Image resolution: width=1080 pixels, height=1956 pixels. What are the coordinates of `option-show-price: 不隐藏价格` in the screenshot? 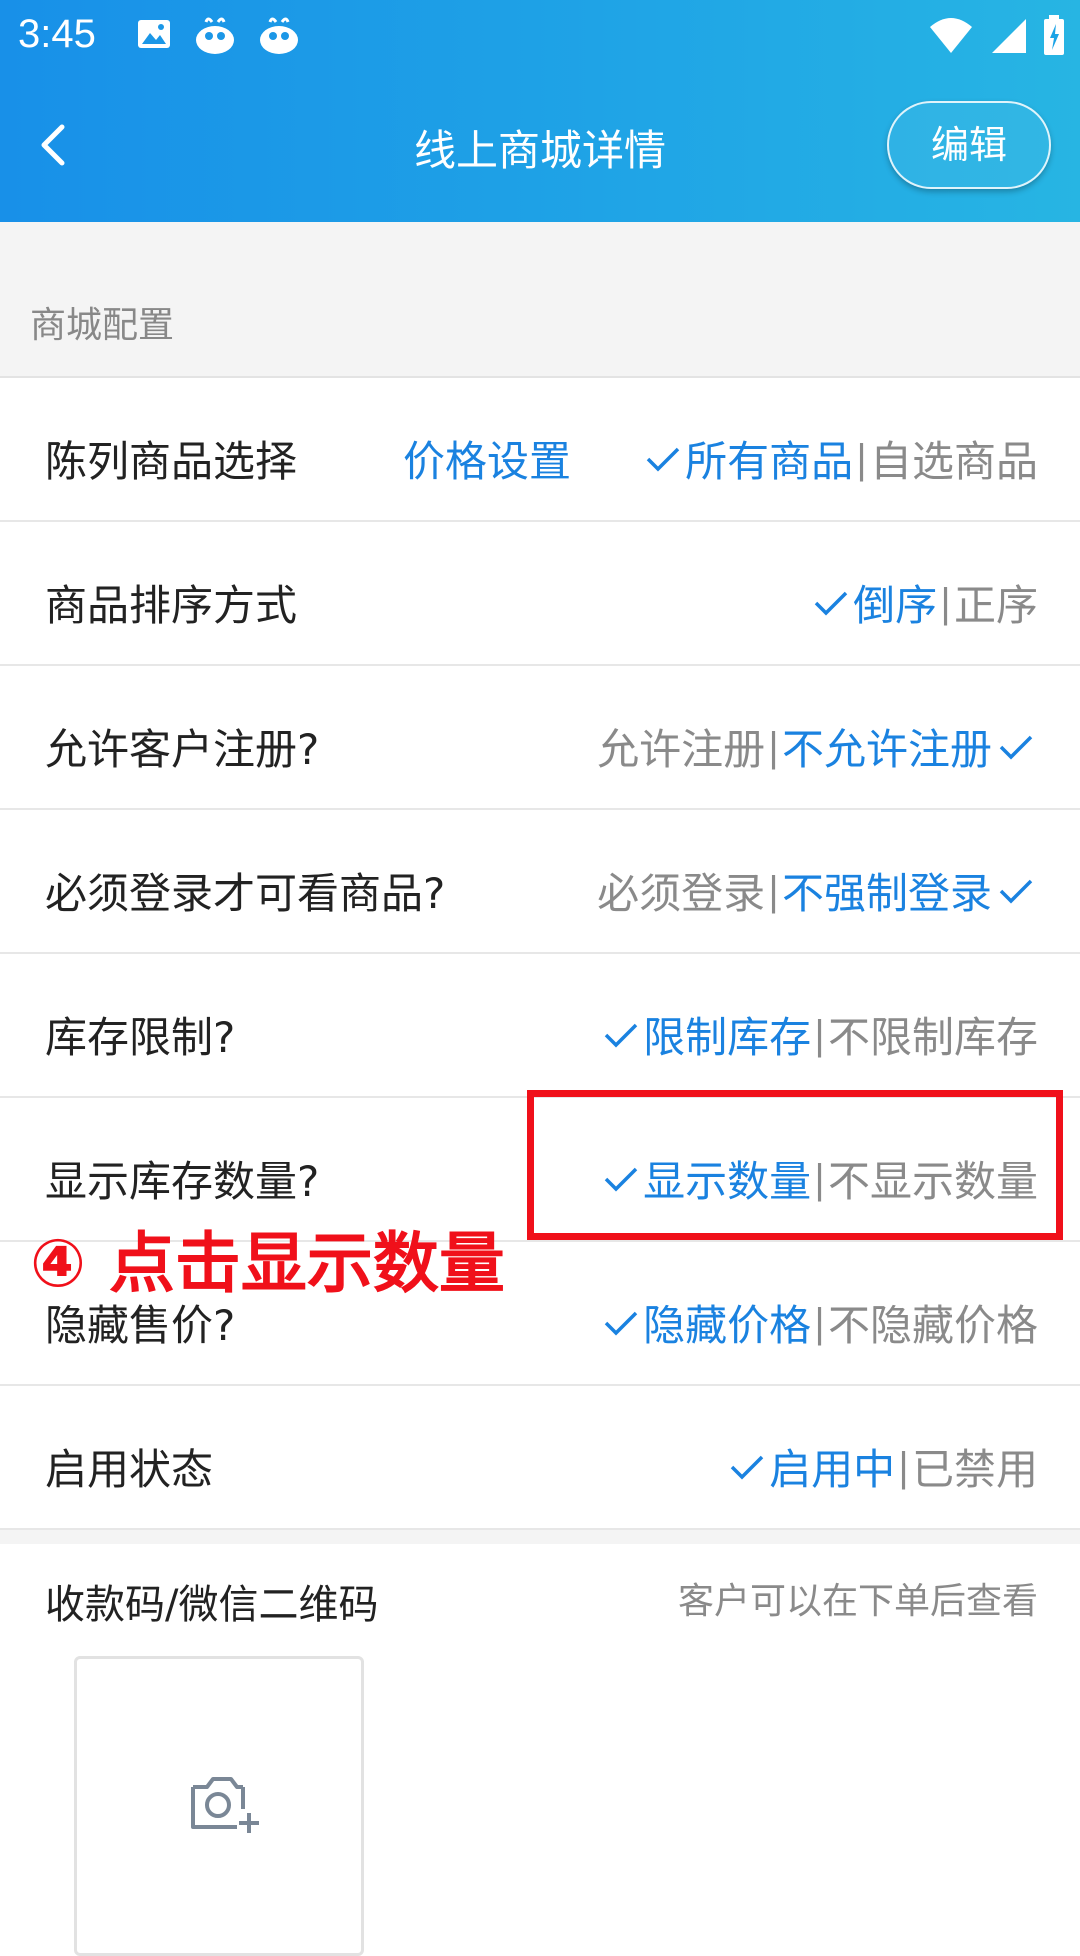 It's located at (933, 1322).